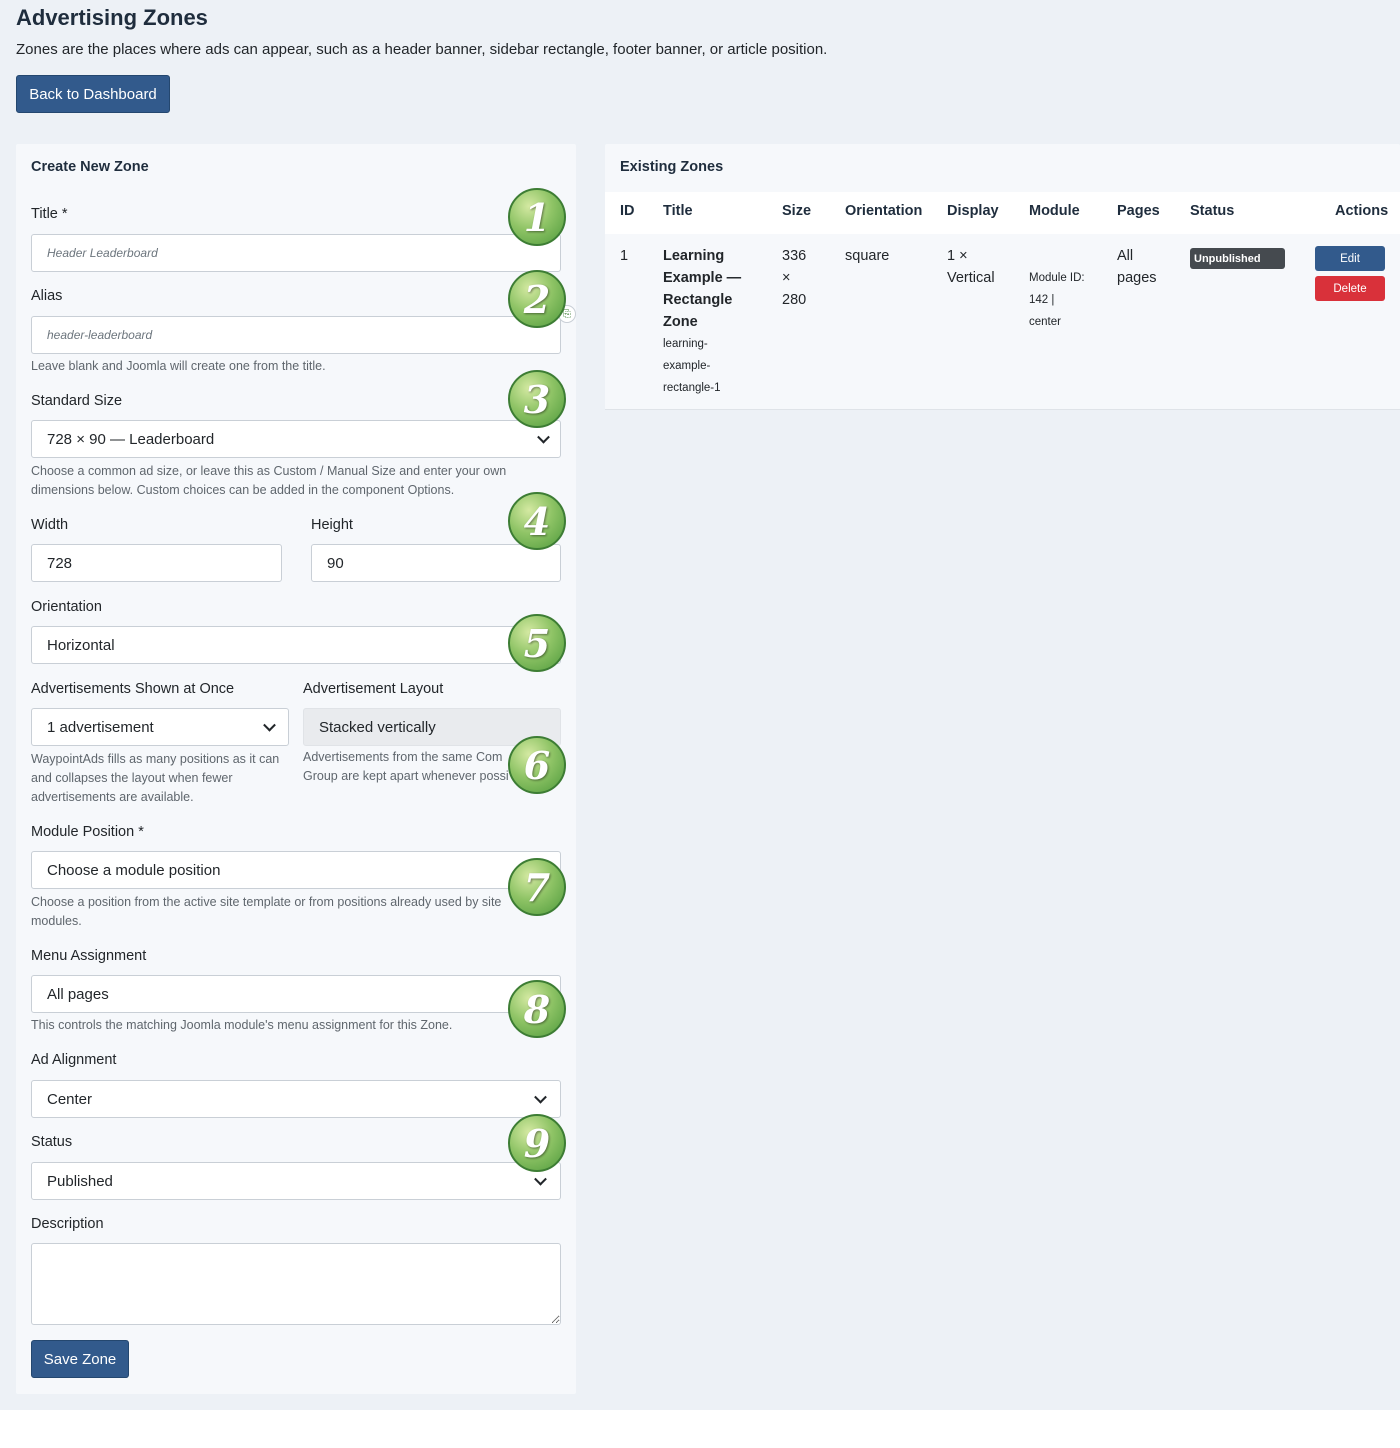  What do you see at coordinates (1057, 278) in the screenshot?
I see `zone-module-line: Module ID:` at bounding box center [1057, 278].